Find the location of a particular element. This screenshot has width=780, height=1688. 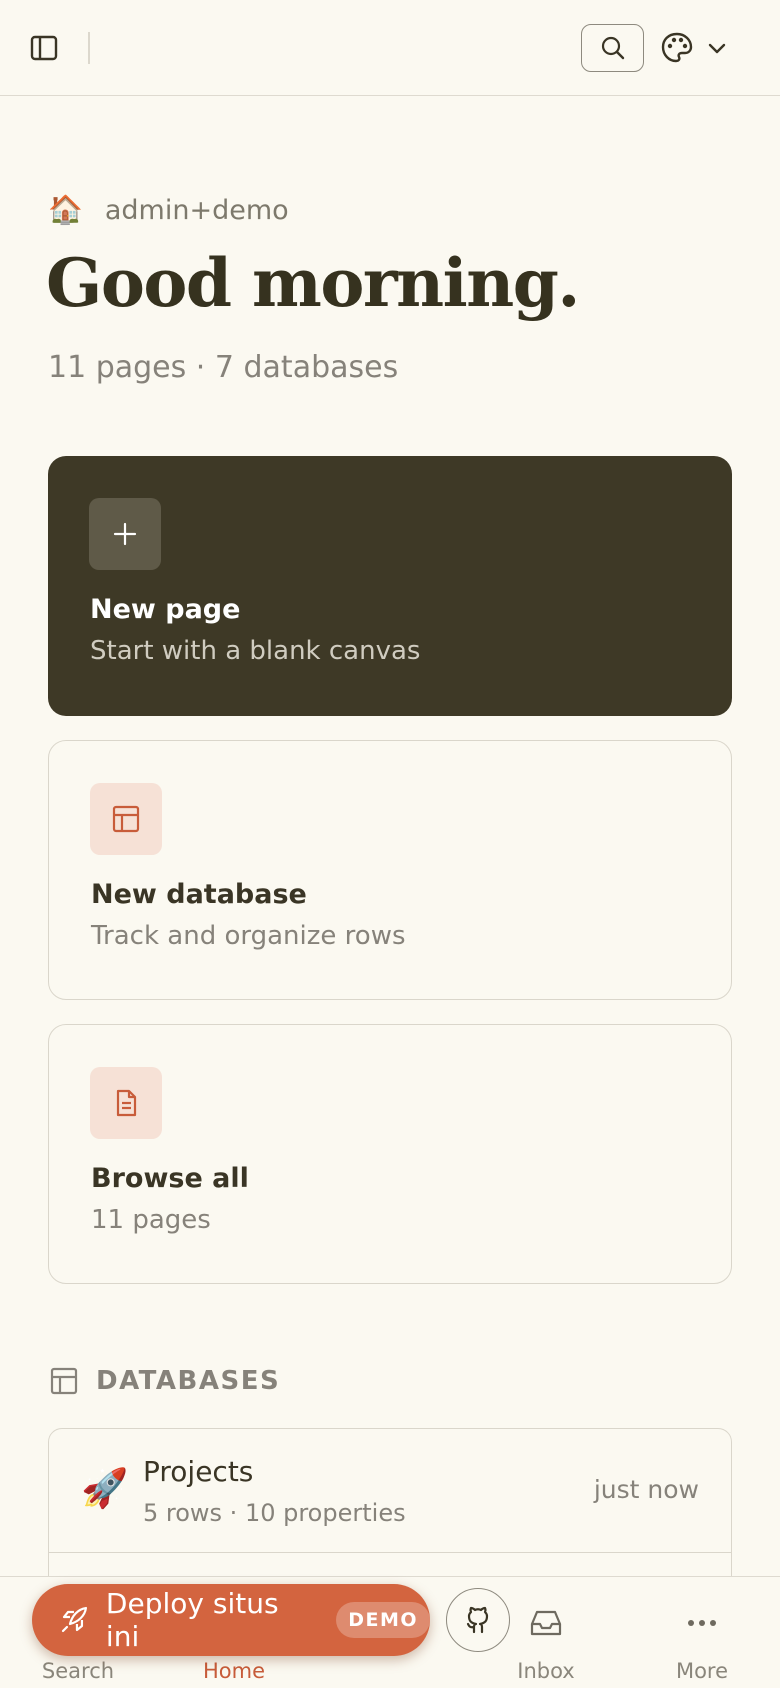

nav-inbox-label: Inbox is located at coordinates (546, 1671).